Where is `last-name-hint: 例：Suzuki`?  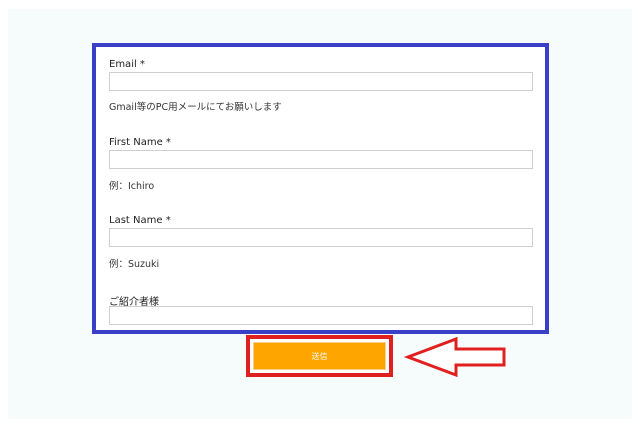 last-name-hint: 例：Suzuki is located at coordinates (134, 264).